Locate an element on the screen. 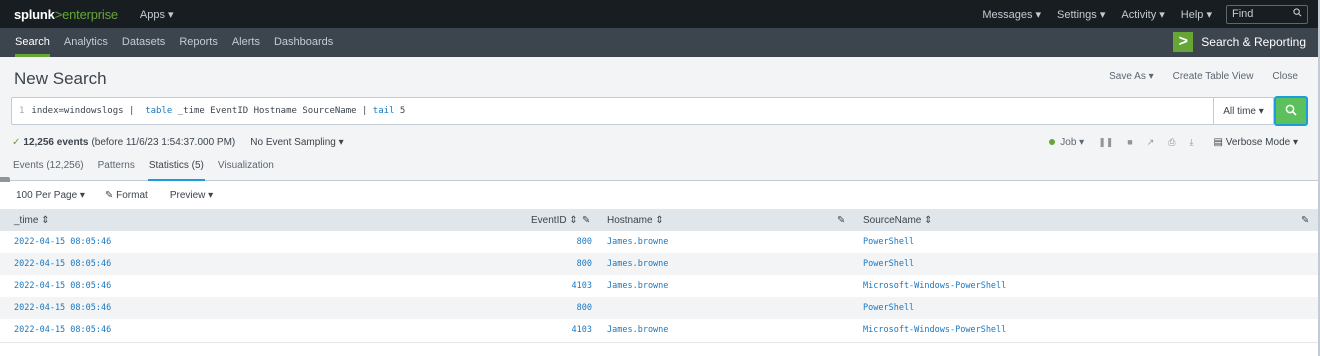 This screenshot has height=356, width=1320. verbose-mode-icon: ▤ is located at coordinates (1218, 142).